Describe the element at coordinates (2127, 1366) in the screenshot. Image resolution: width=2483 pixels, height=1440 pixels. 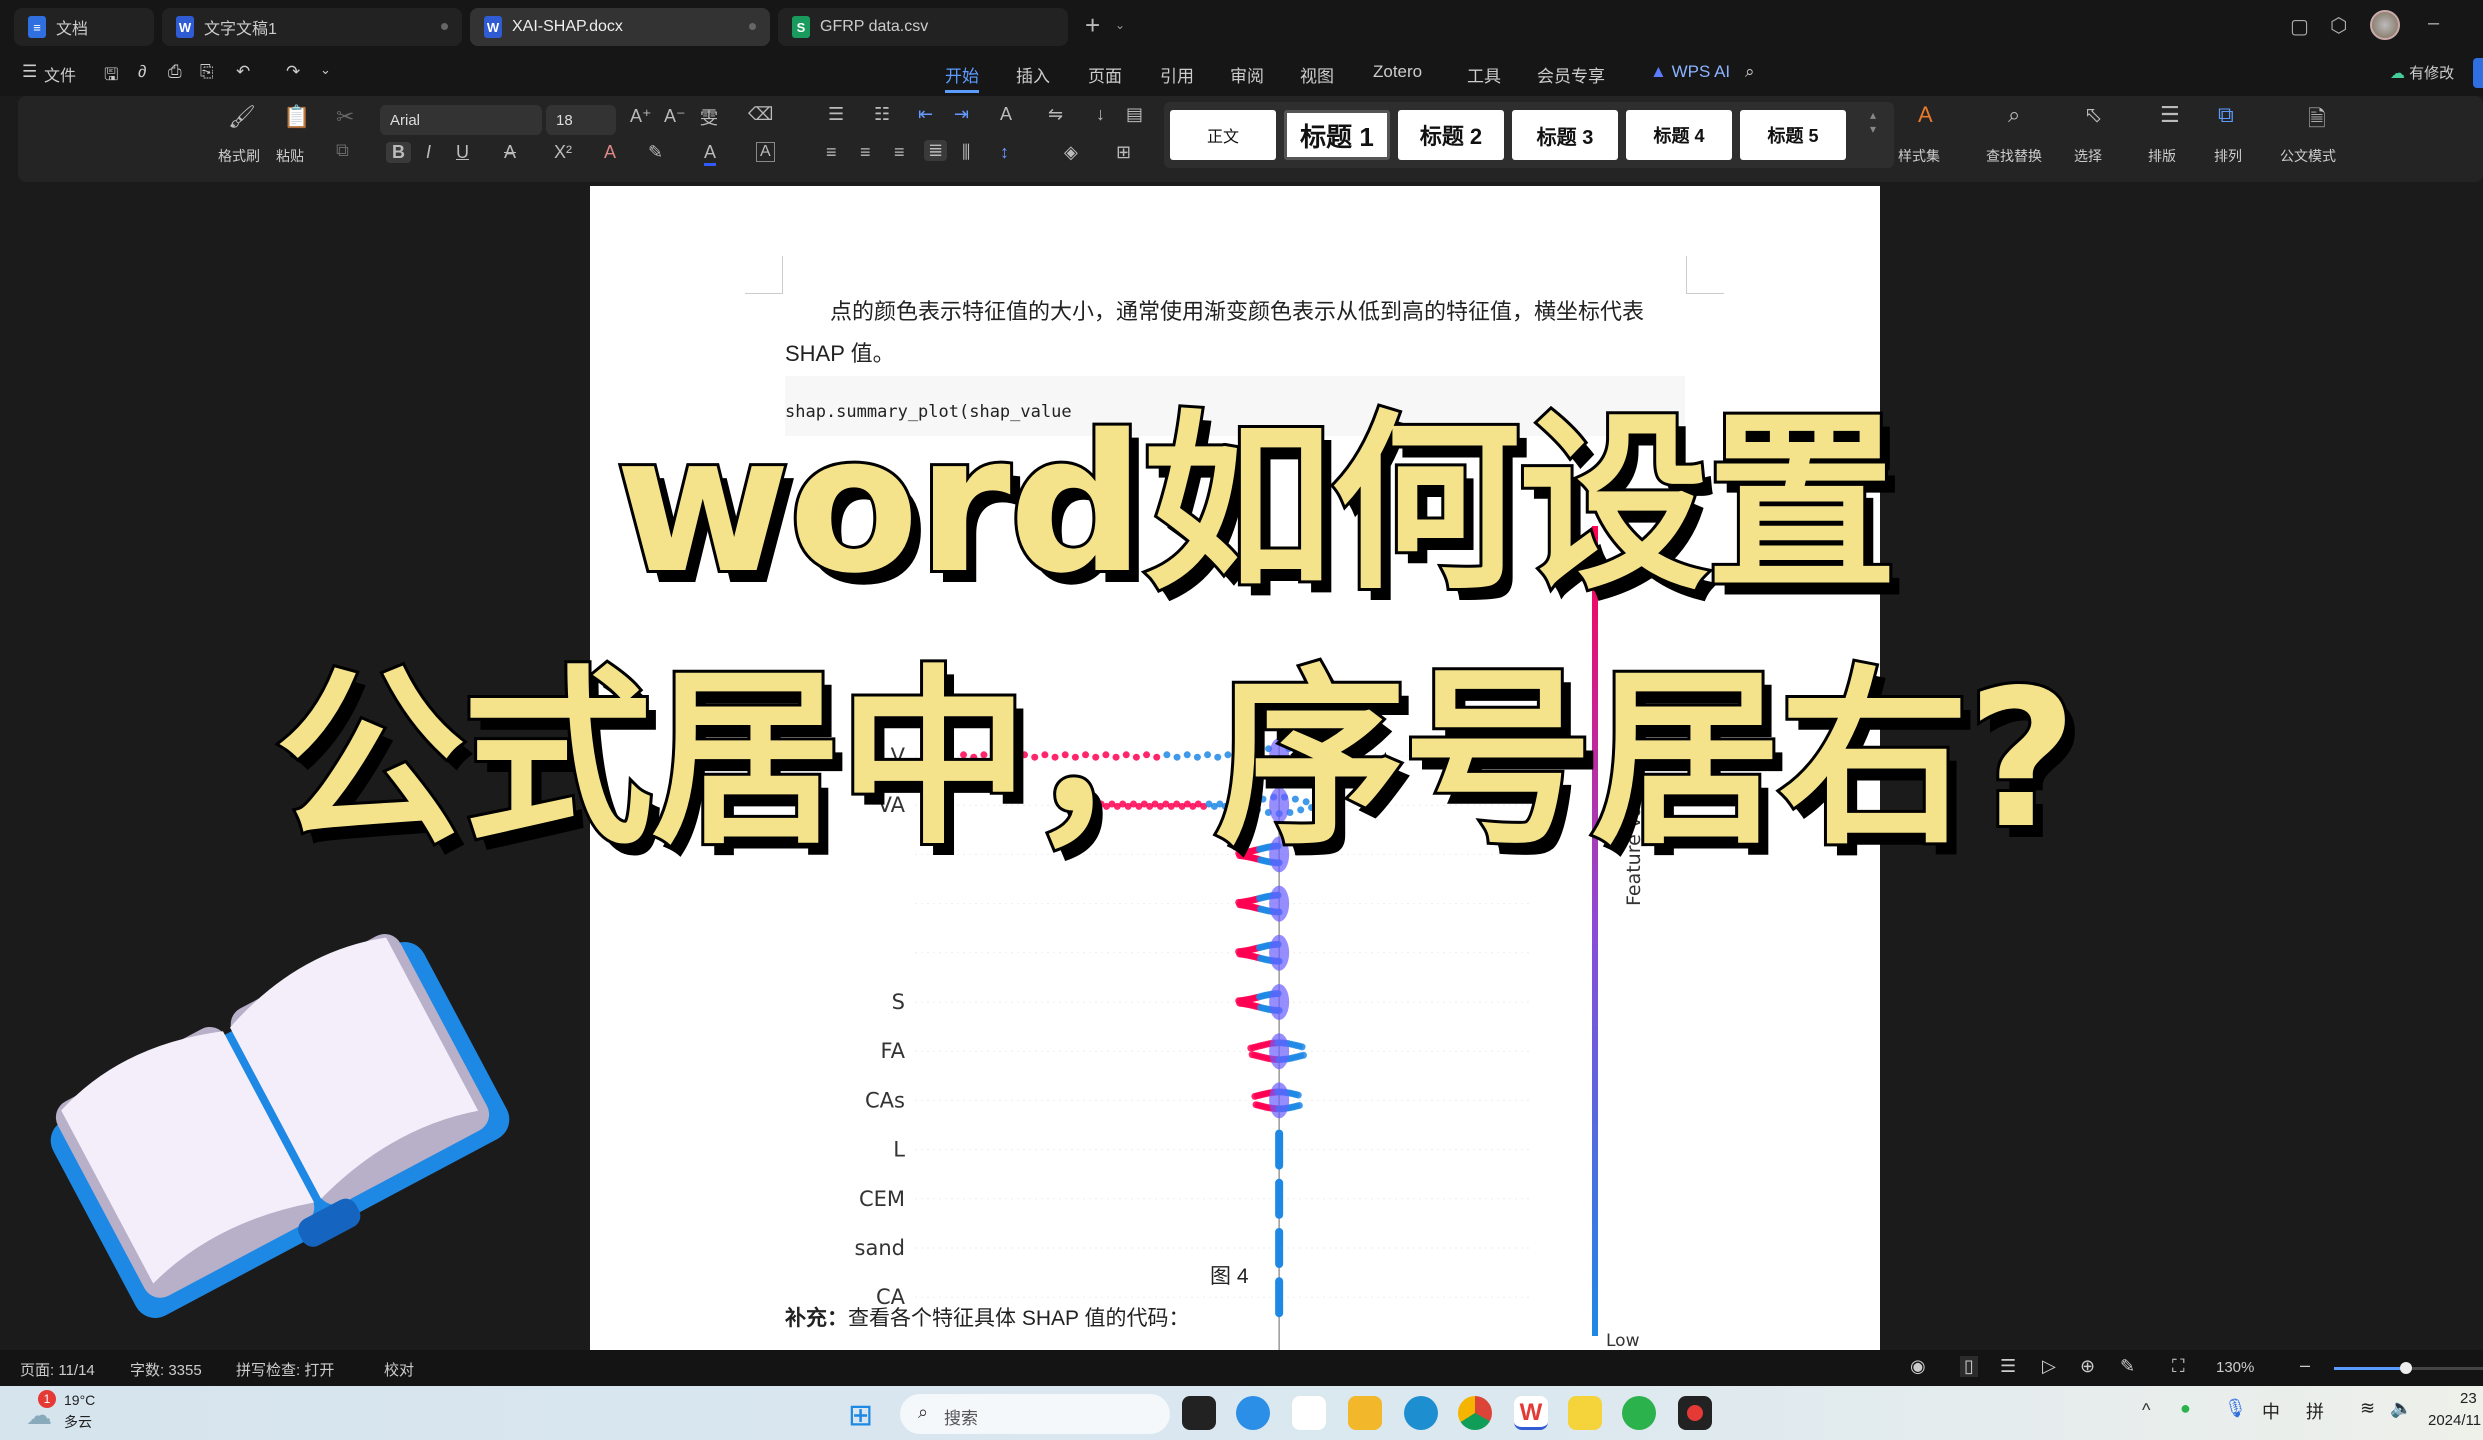
I see `pen-icon: ✎` at that location.